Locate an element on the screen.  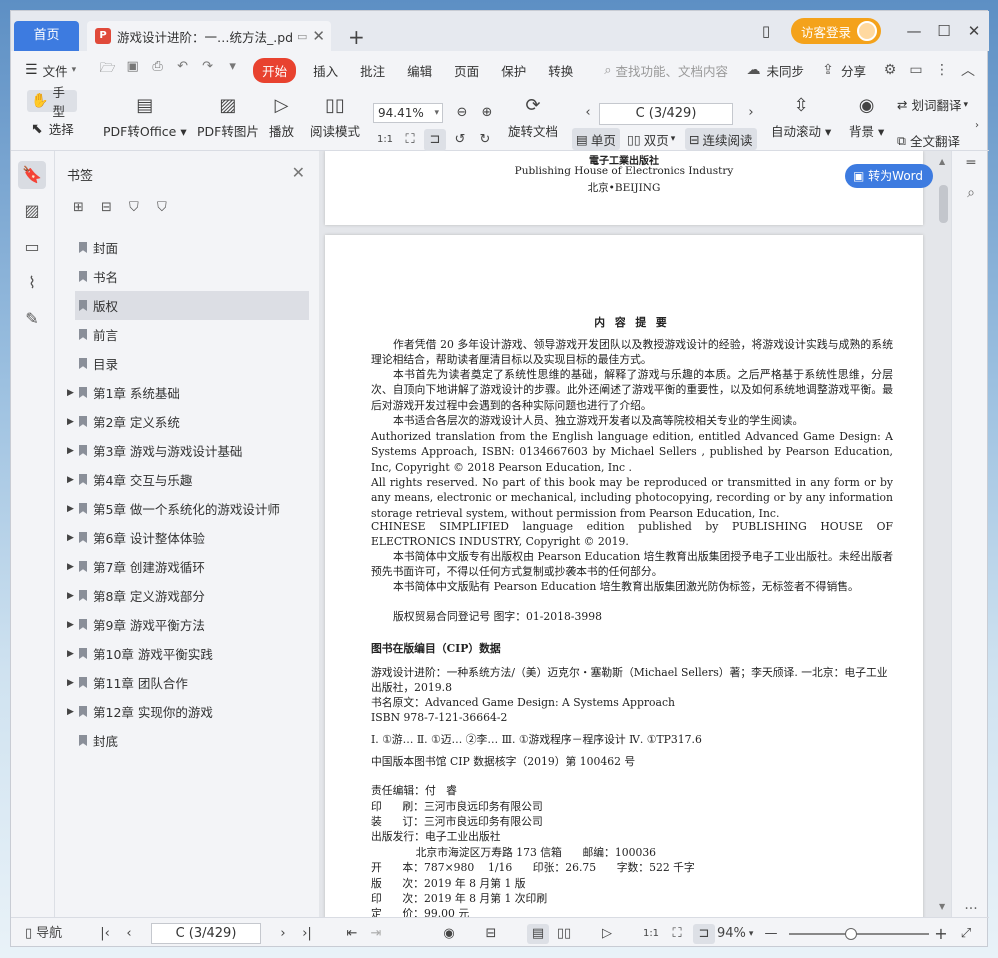
background-button: ◉ 背景 ▾ is located at coordinates (866, 117).